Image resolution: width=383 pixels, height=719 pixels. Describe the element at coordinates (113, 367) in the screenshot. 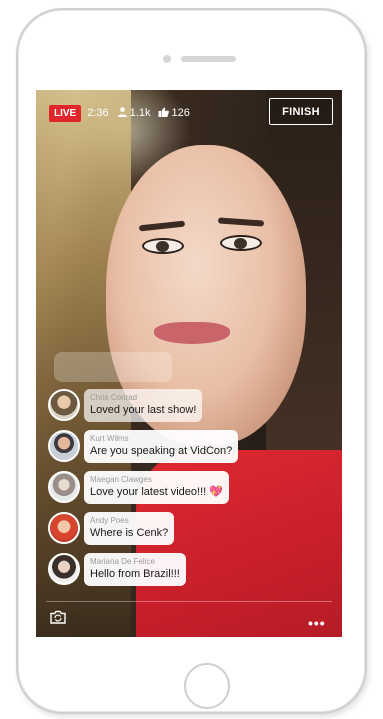

I see `fading-comment-bubble` at that location.